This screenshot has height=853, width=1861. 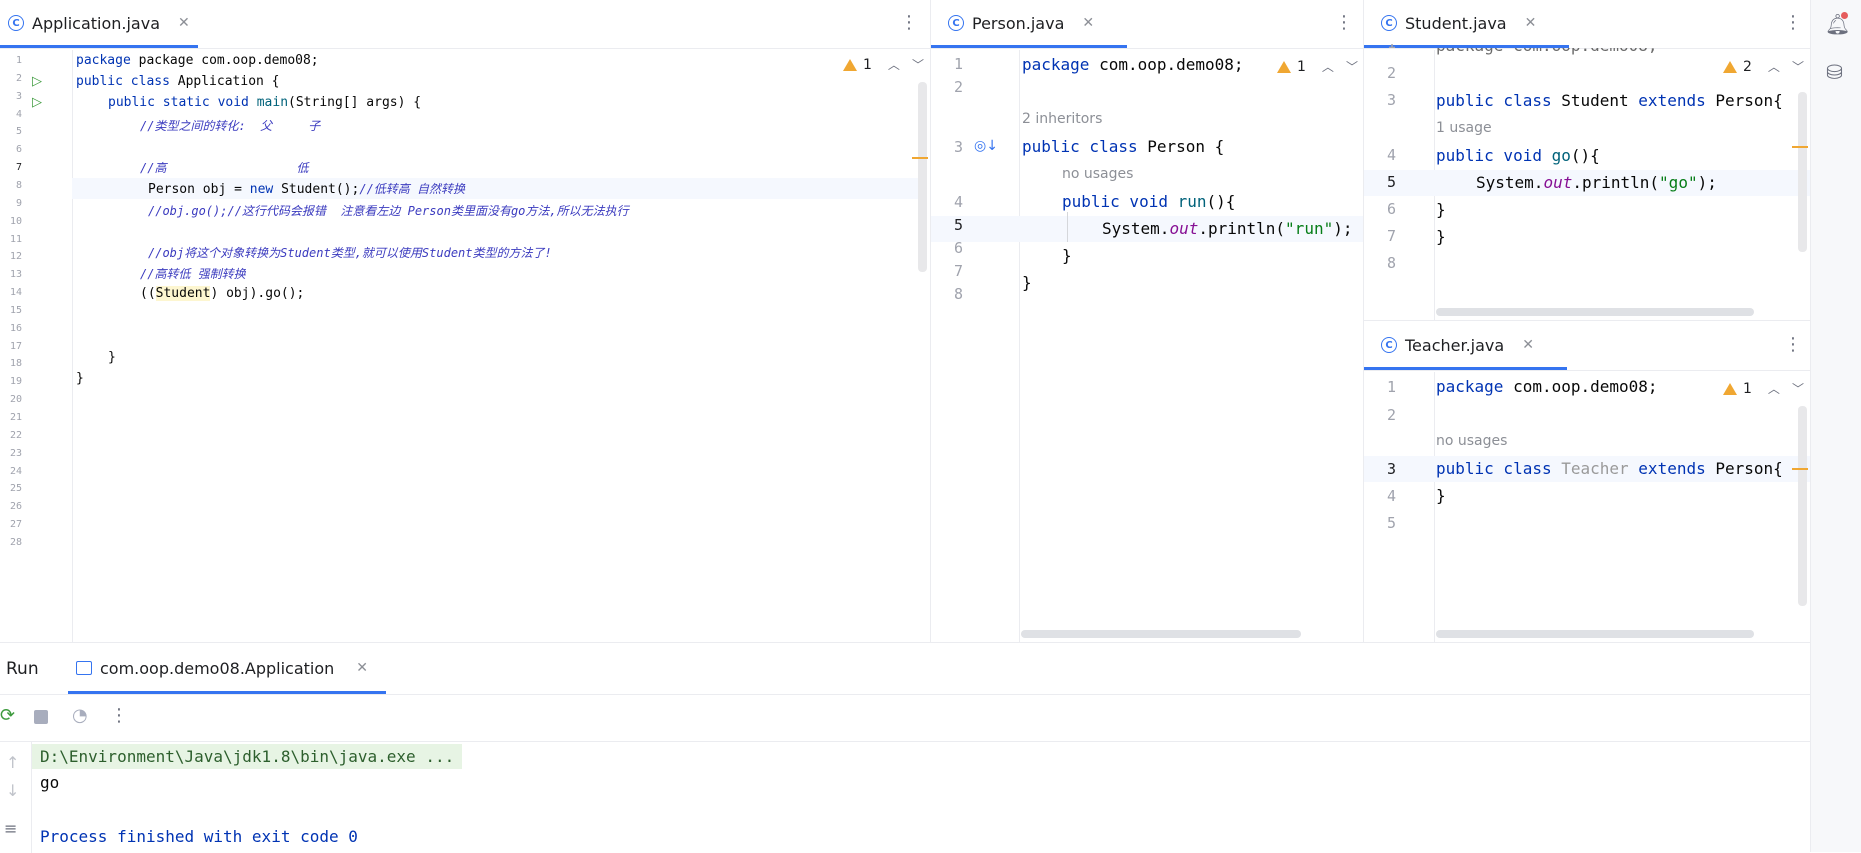 I want to click on line-number: 22, so click(x=15, y=435).